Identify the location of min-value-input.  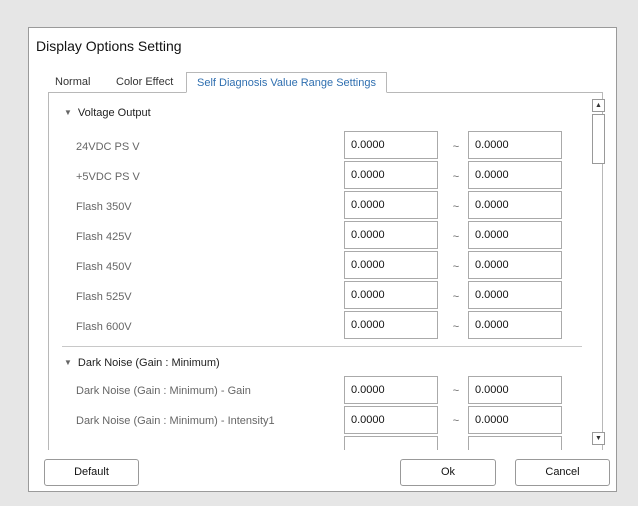
(391, 443).